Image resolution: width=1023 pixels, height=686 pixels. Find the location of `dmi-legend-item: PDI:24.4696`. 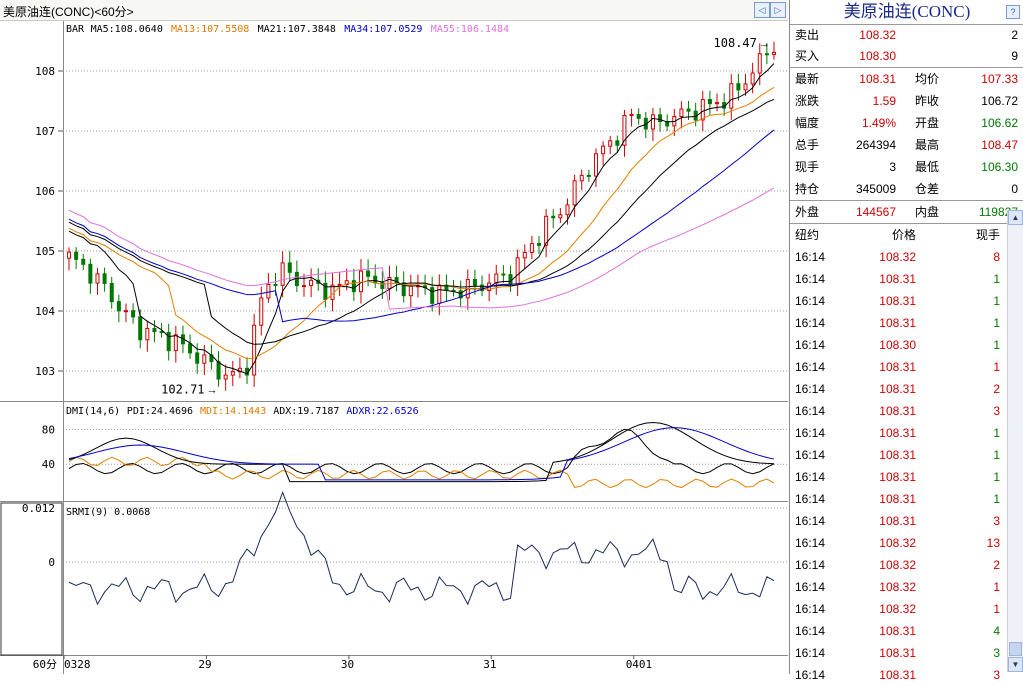

dmi-legend-item: PDI:24.4696 is located at coordinates (160, 411).